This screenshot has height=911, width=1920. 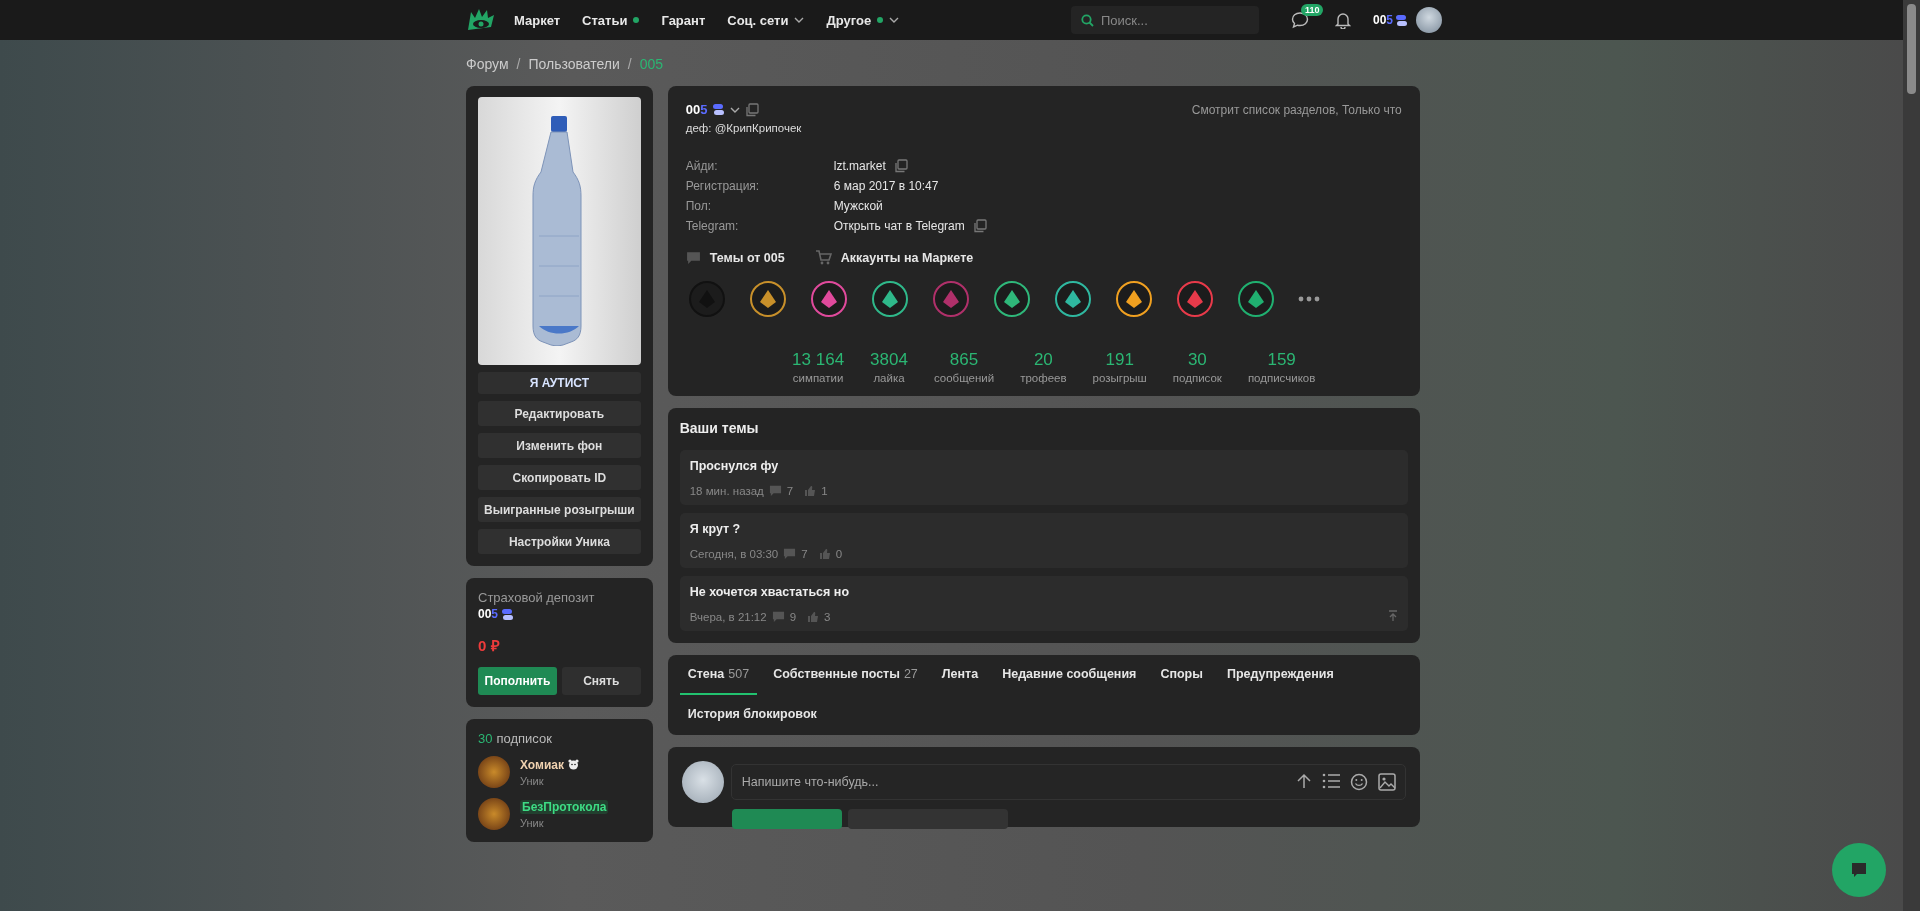 What do you see at coordinates (728, 616) in the screenshot?
I see `topic-time: Вчера, в 21:12` at bounding box center [728, 616].